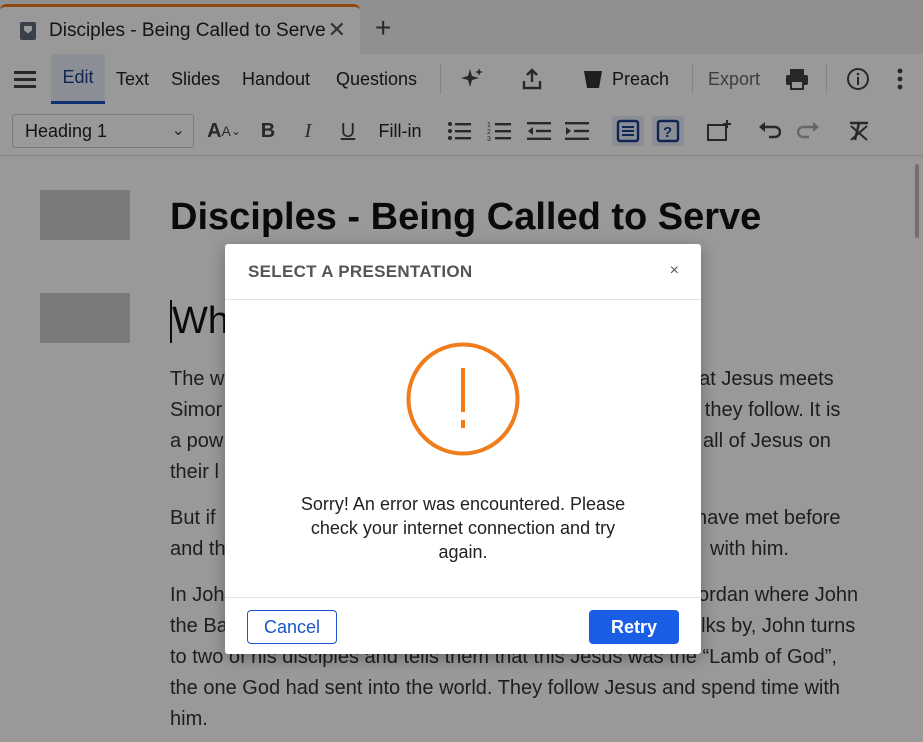  What do you see at coordinates (463, 399) in the screenshot?
I see `warning-icon` at bounding box center [463, 399].